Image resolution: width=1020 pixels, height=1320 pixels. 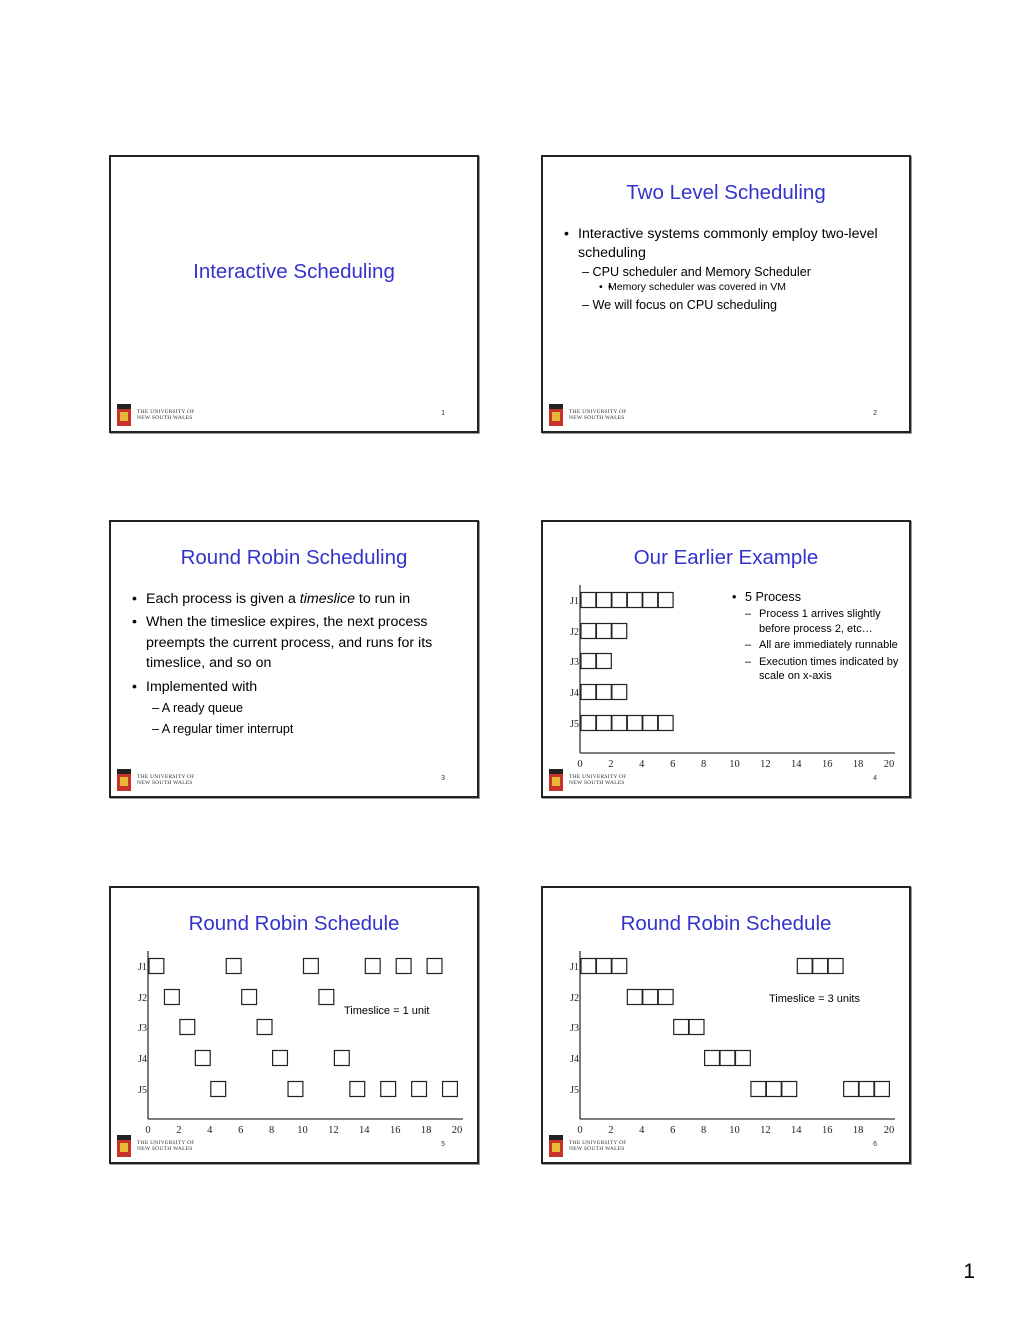 I want to click on bullet-item: – A regular timer interrupt, so click(x=223, y=728).